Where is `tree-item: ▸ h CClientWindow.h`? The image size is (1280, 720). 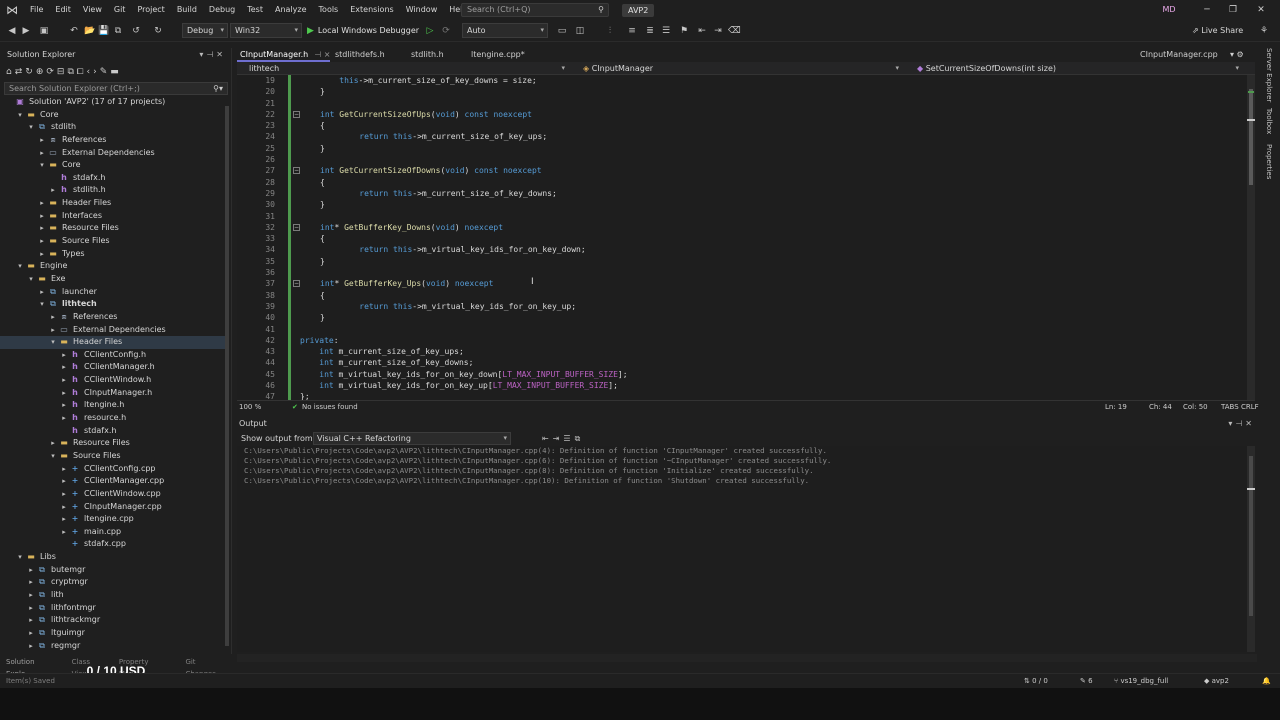 tree-item: ▸ h CClientWindow.h is located at coordinates (113, 380).